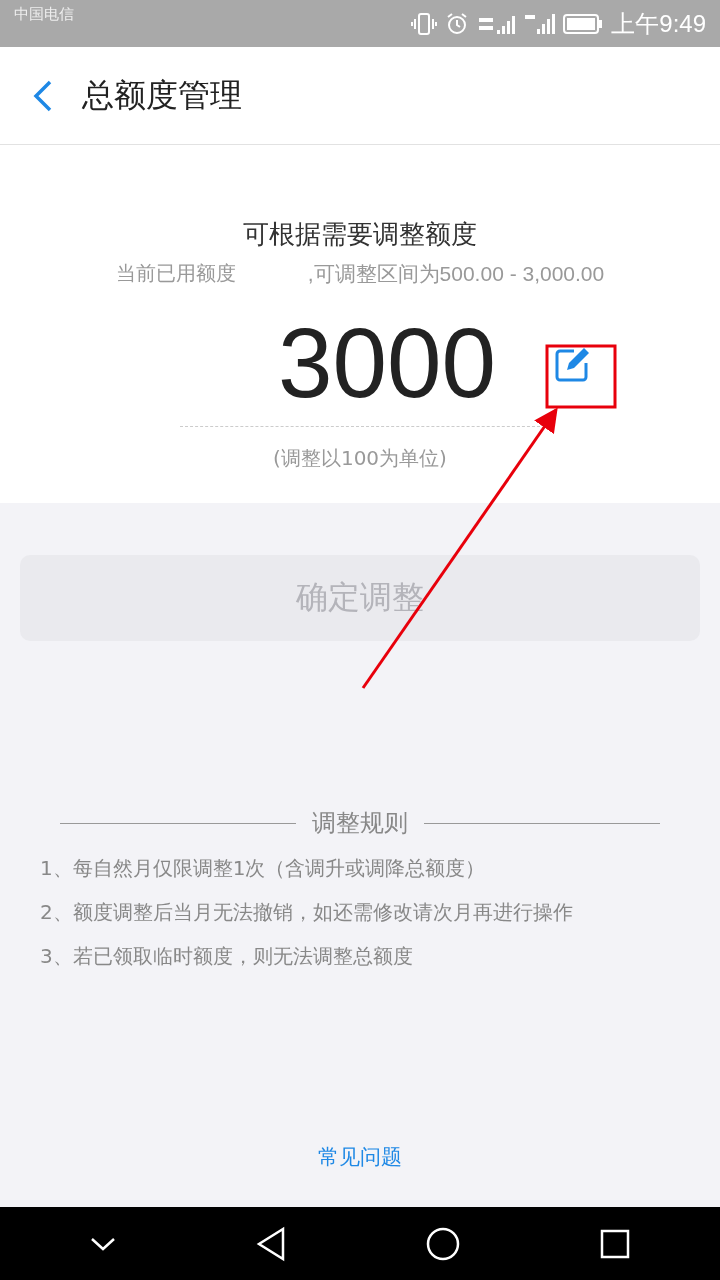  Describe the element at coordinates (615, 1243) in the screenshot. I see `recents-icon` at that location.